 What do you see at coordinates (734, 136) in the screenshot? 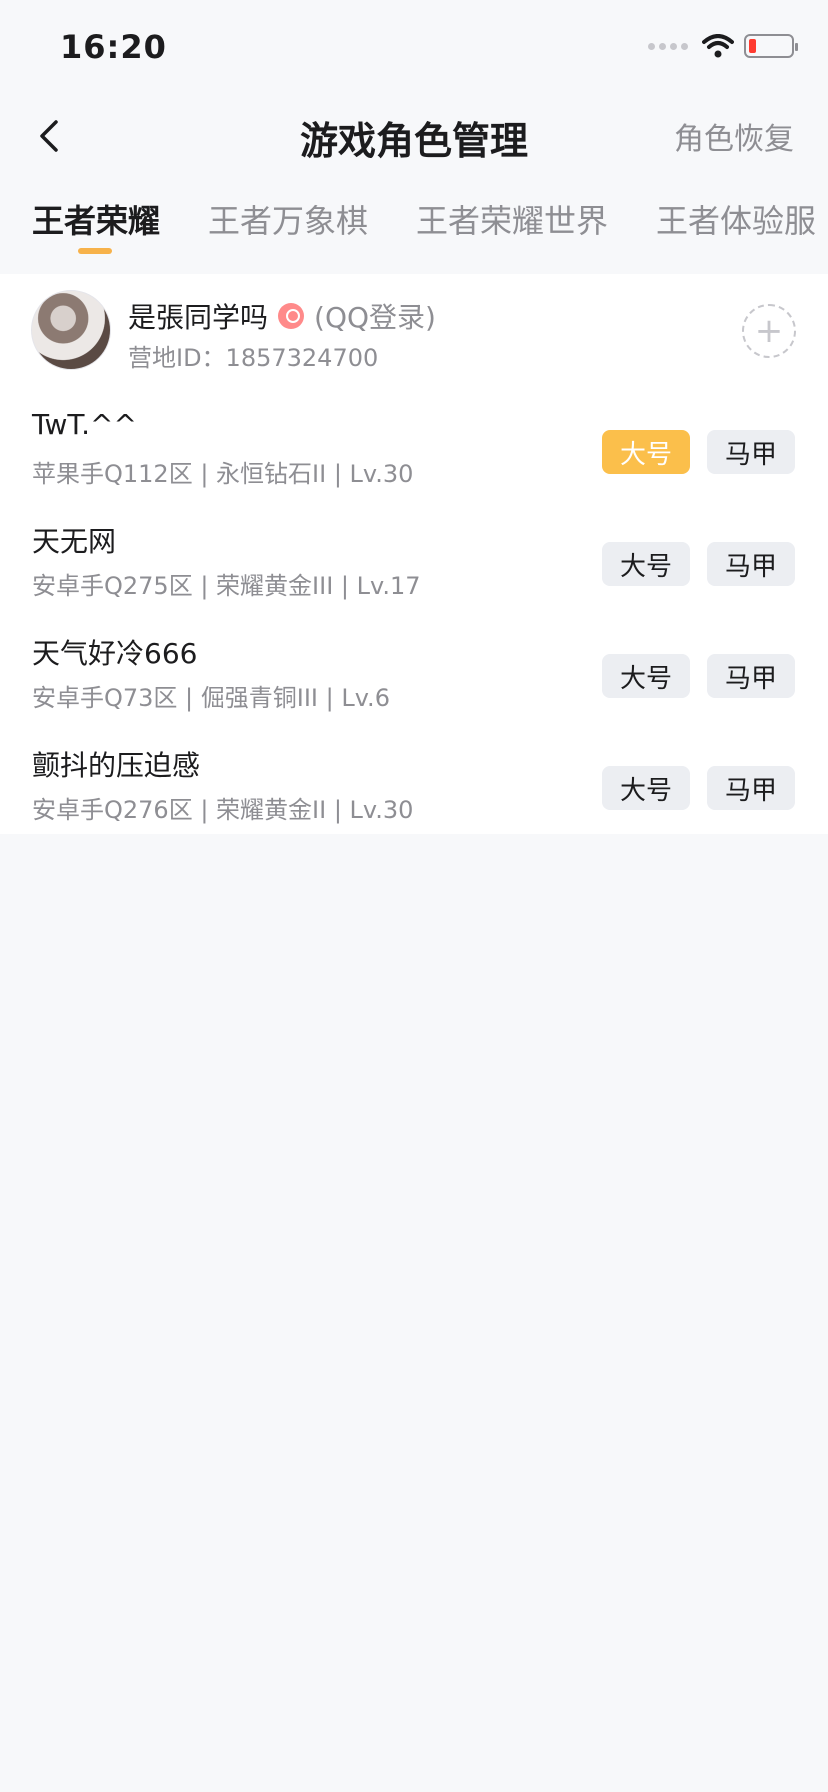
I see `role-restore-button: 角色恢复` at bounding box center [734, 136].